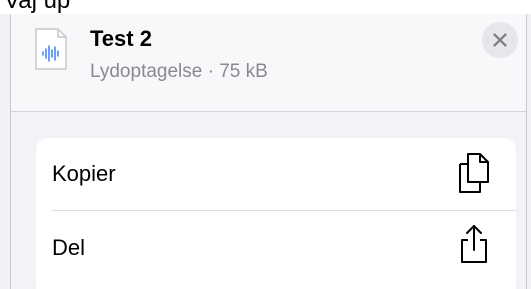 The image size is (531, 289). What do you see at coordinates (84, 173) in the screenshot?
I see `copy-label: Kopier` at bounding box center [84, 173].